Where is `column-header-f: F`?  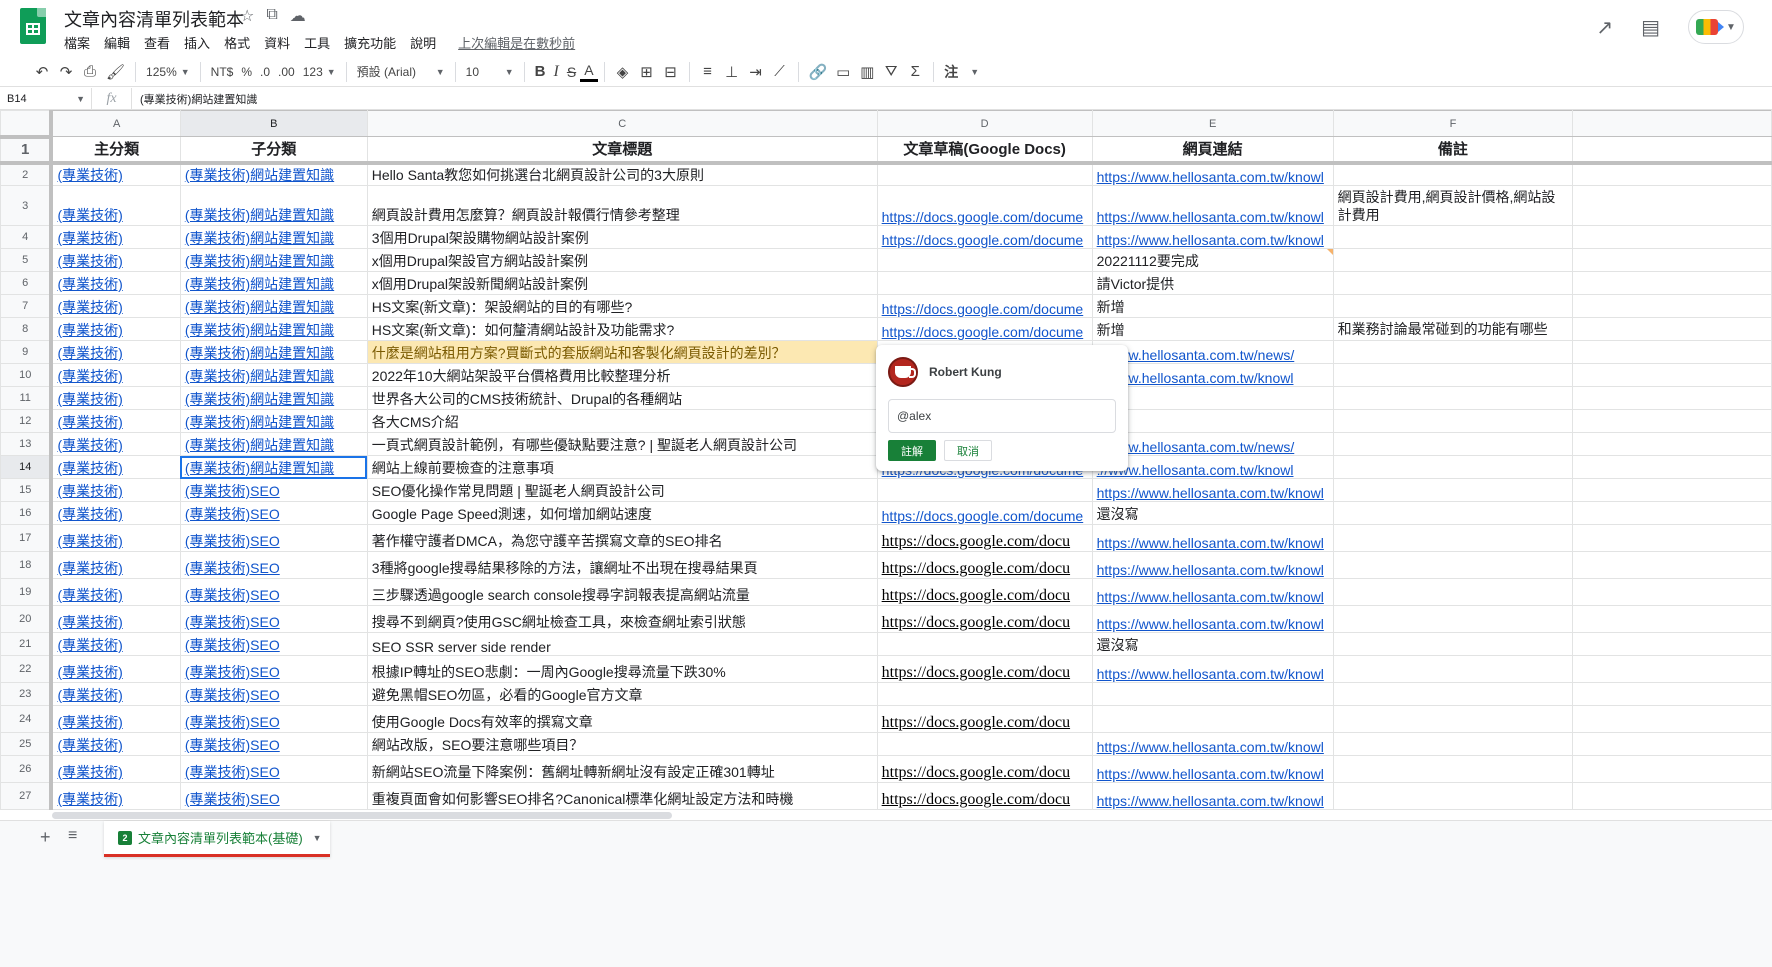 column-header-f: F is located at coordinates (1453, 123).